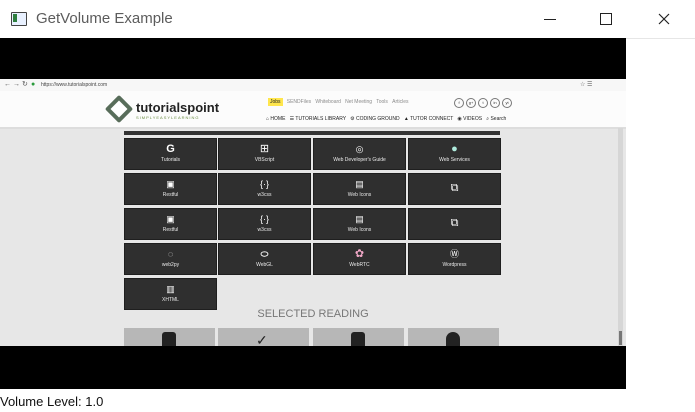 The width and height of the screenshot is (695, 412). Describe the element at coordinates (454, 265) in the screenshot. I see `tile-label: Wordpress` at that location.